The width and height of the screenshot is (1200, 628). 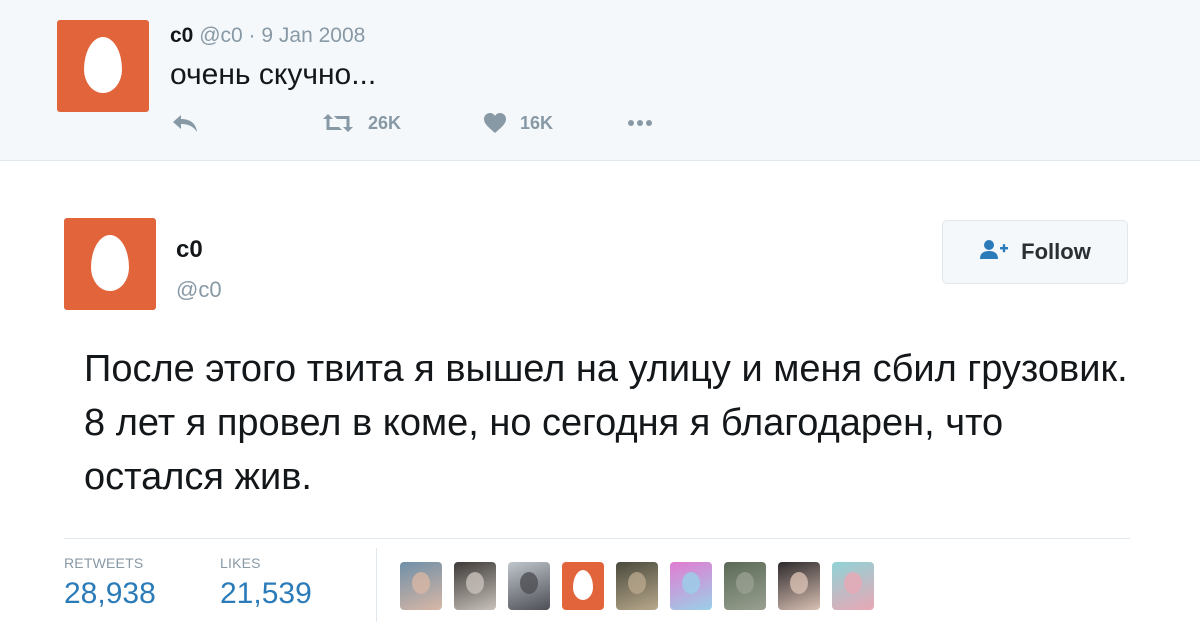 What do you see at coordinates (1056, 251) in the screenshot?
I see `follow-label: Follow` at bounding box center [1056, 251].